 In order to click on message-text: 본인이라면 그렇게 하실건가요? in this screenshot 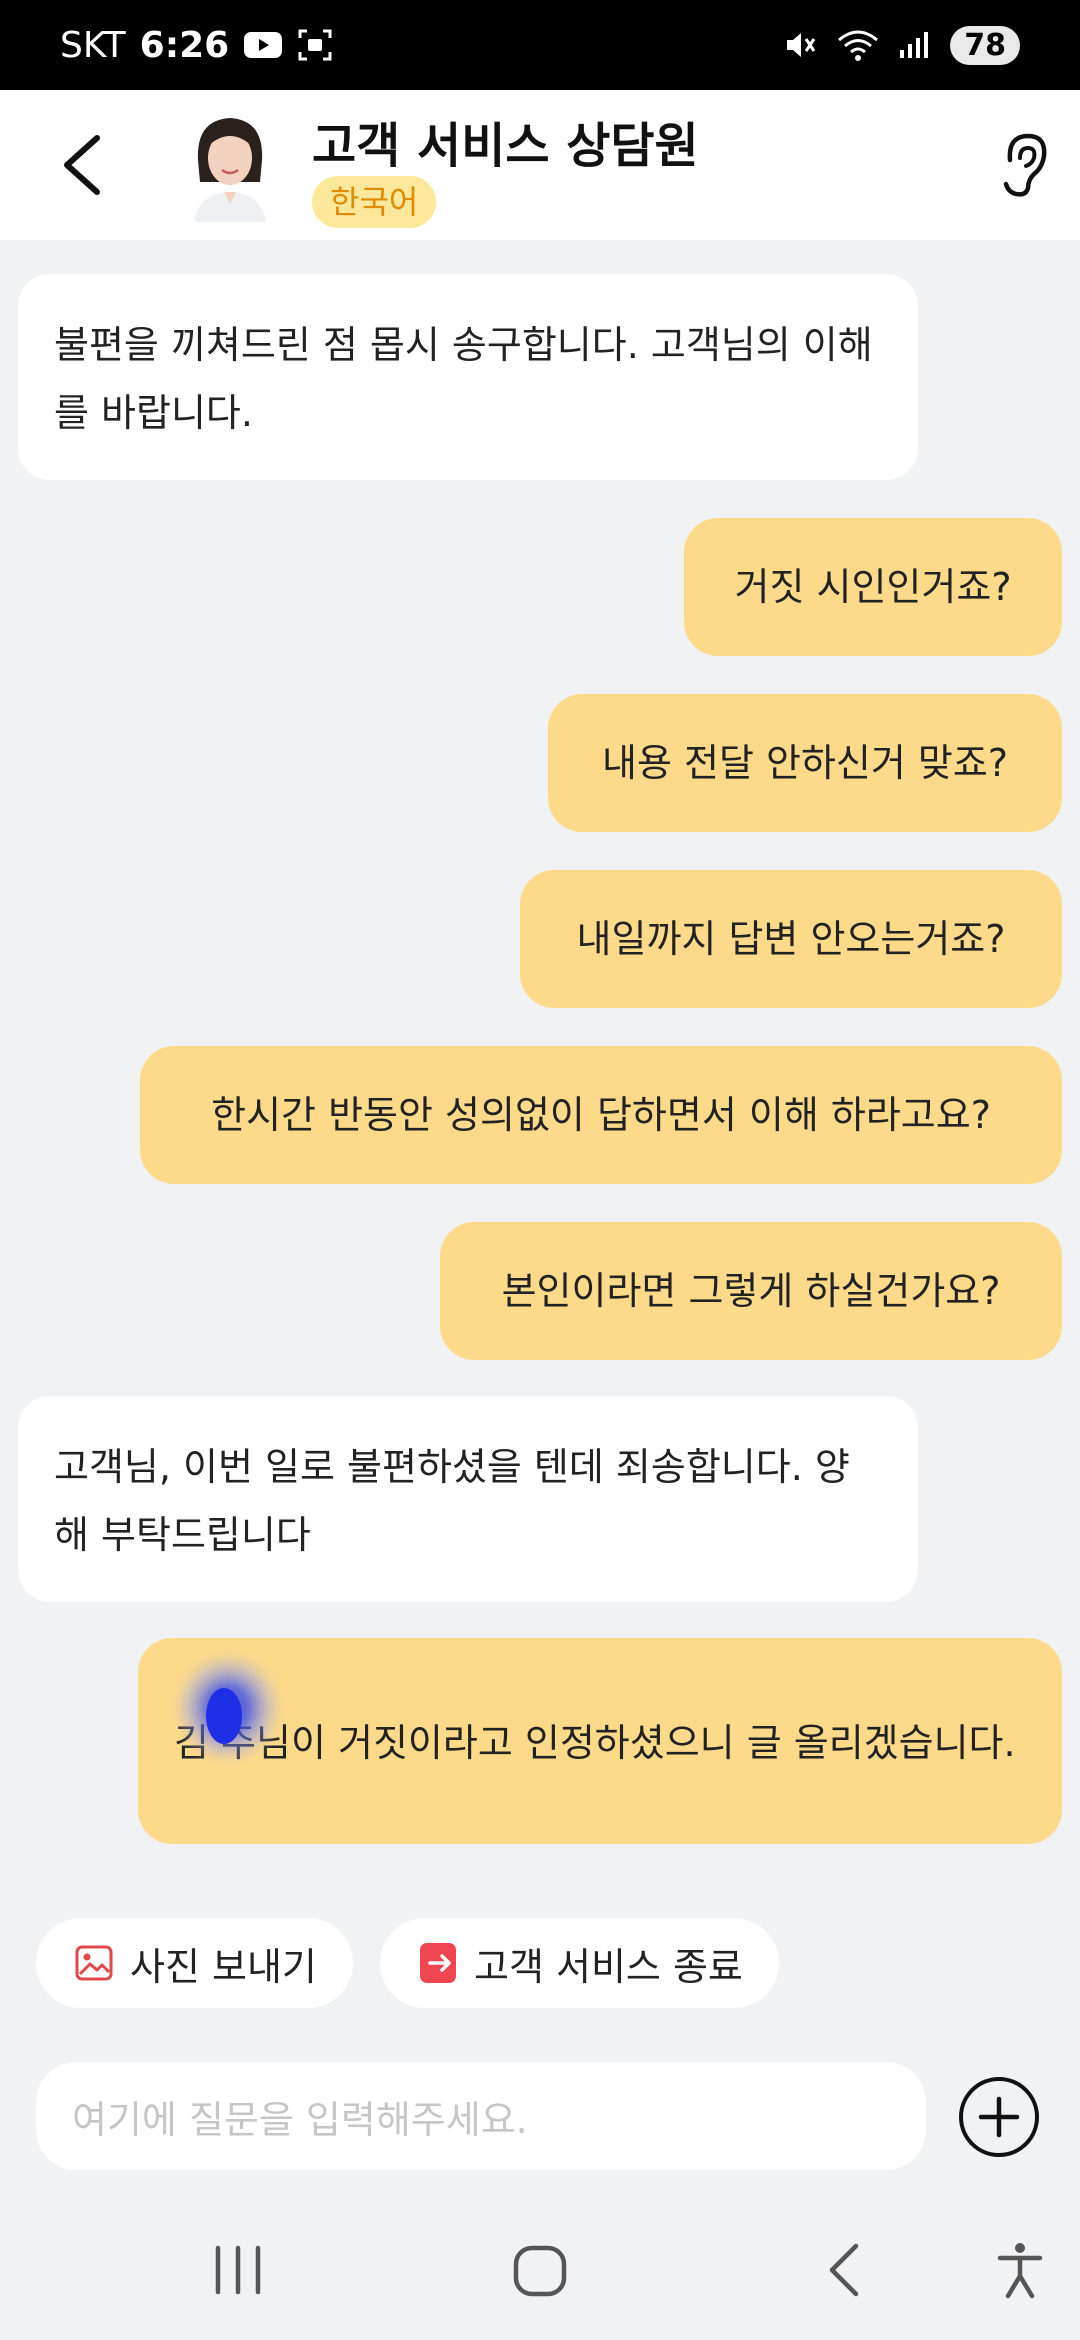, I will do `click(751, 1291)`.